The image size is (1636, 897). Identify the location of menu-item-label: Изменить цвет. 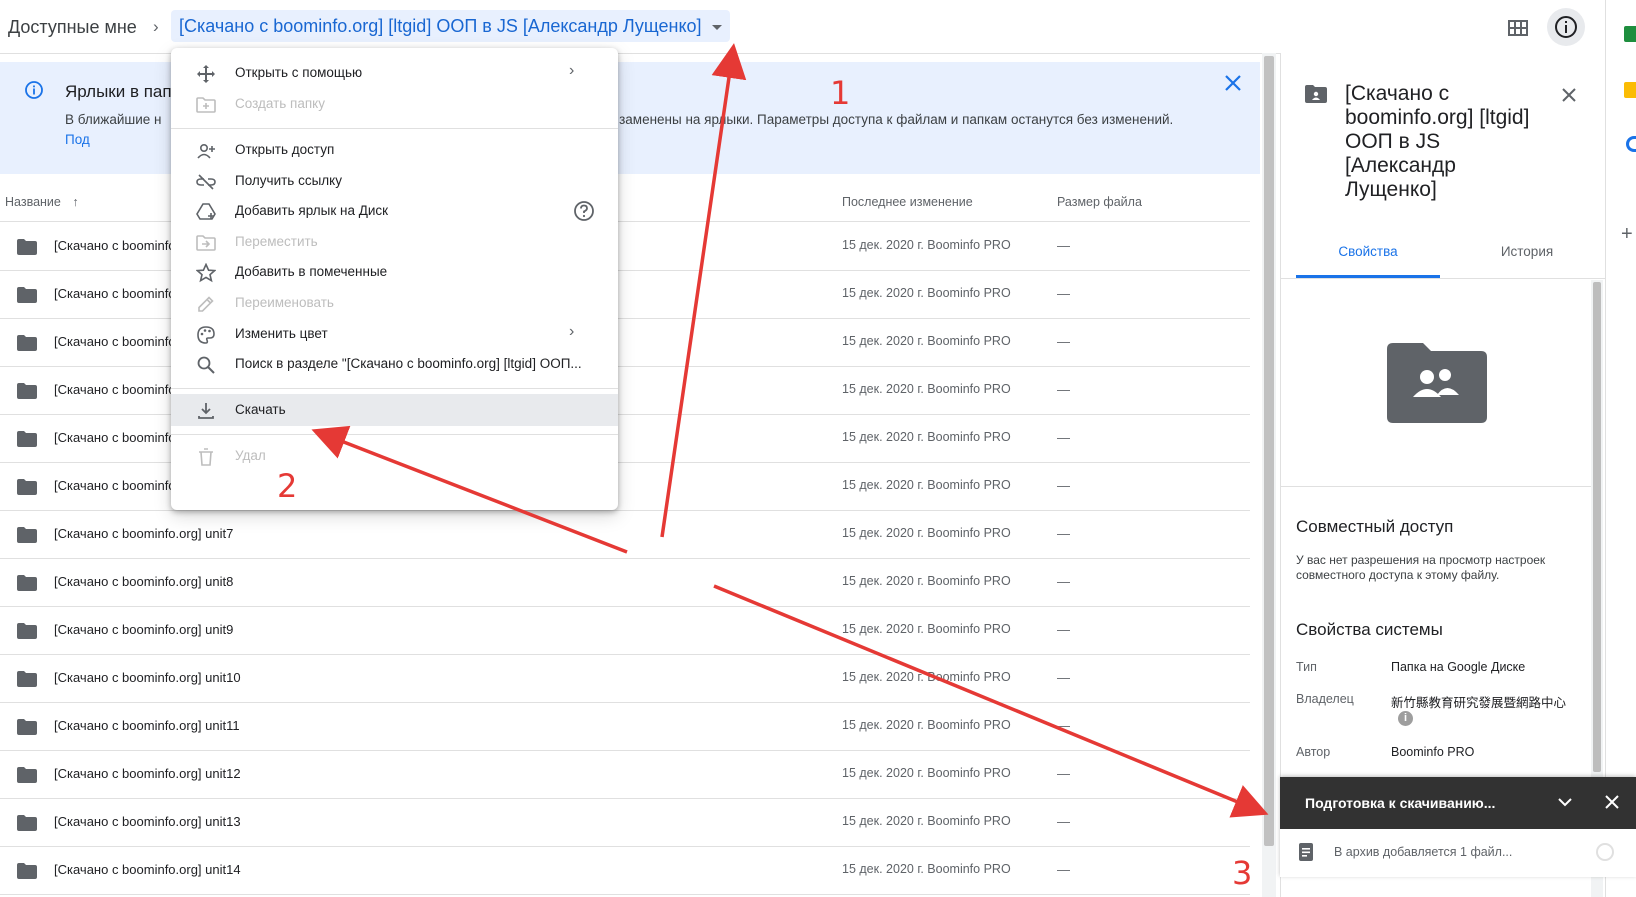
(281, 333).